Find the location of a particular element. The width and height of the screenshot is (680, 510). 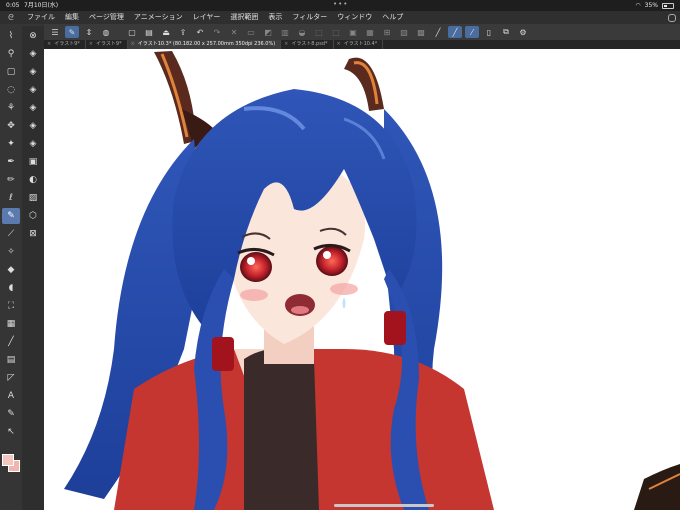

subtool-2-icon: ◈ is located at coordinates (33, 72).